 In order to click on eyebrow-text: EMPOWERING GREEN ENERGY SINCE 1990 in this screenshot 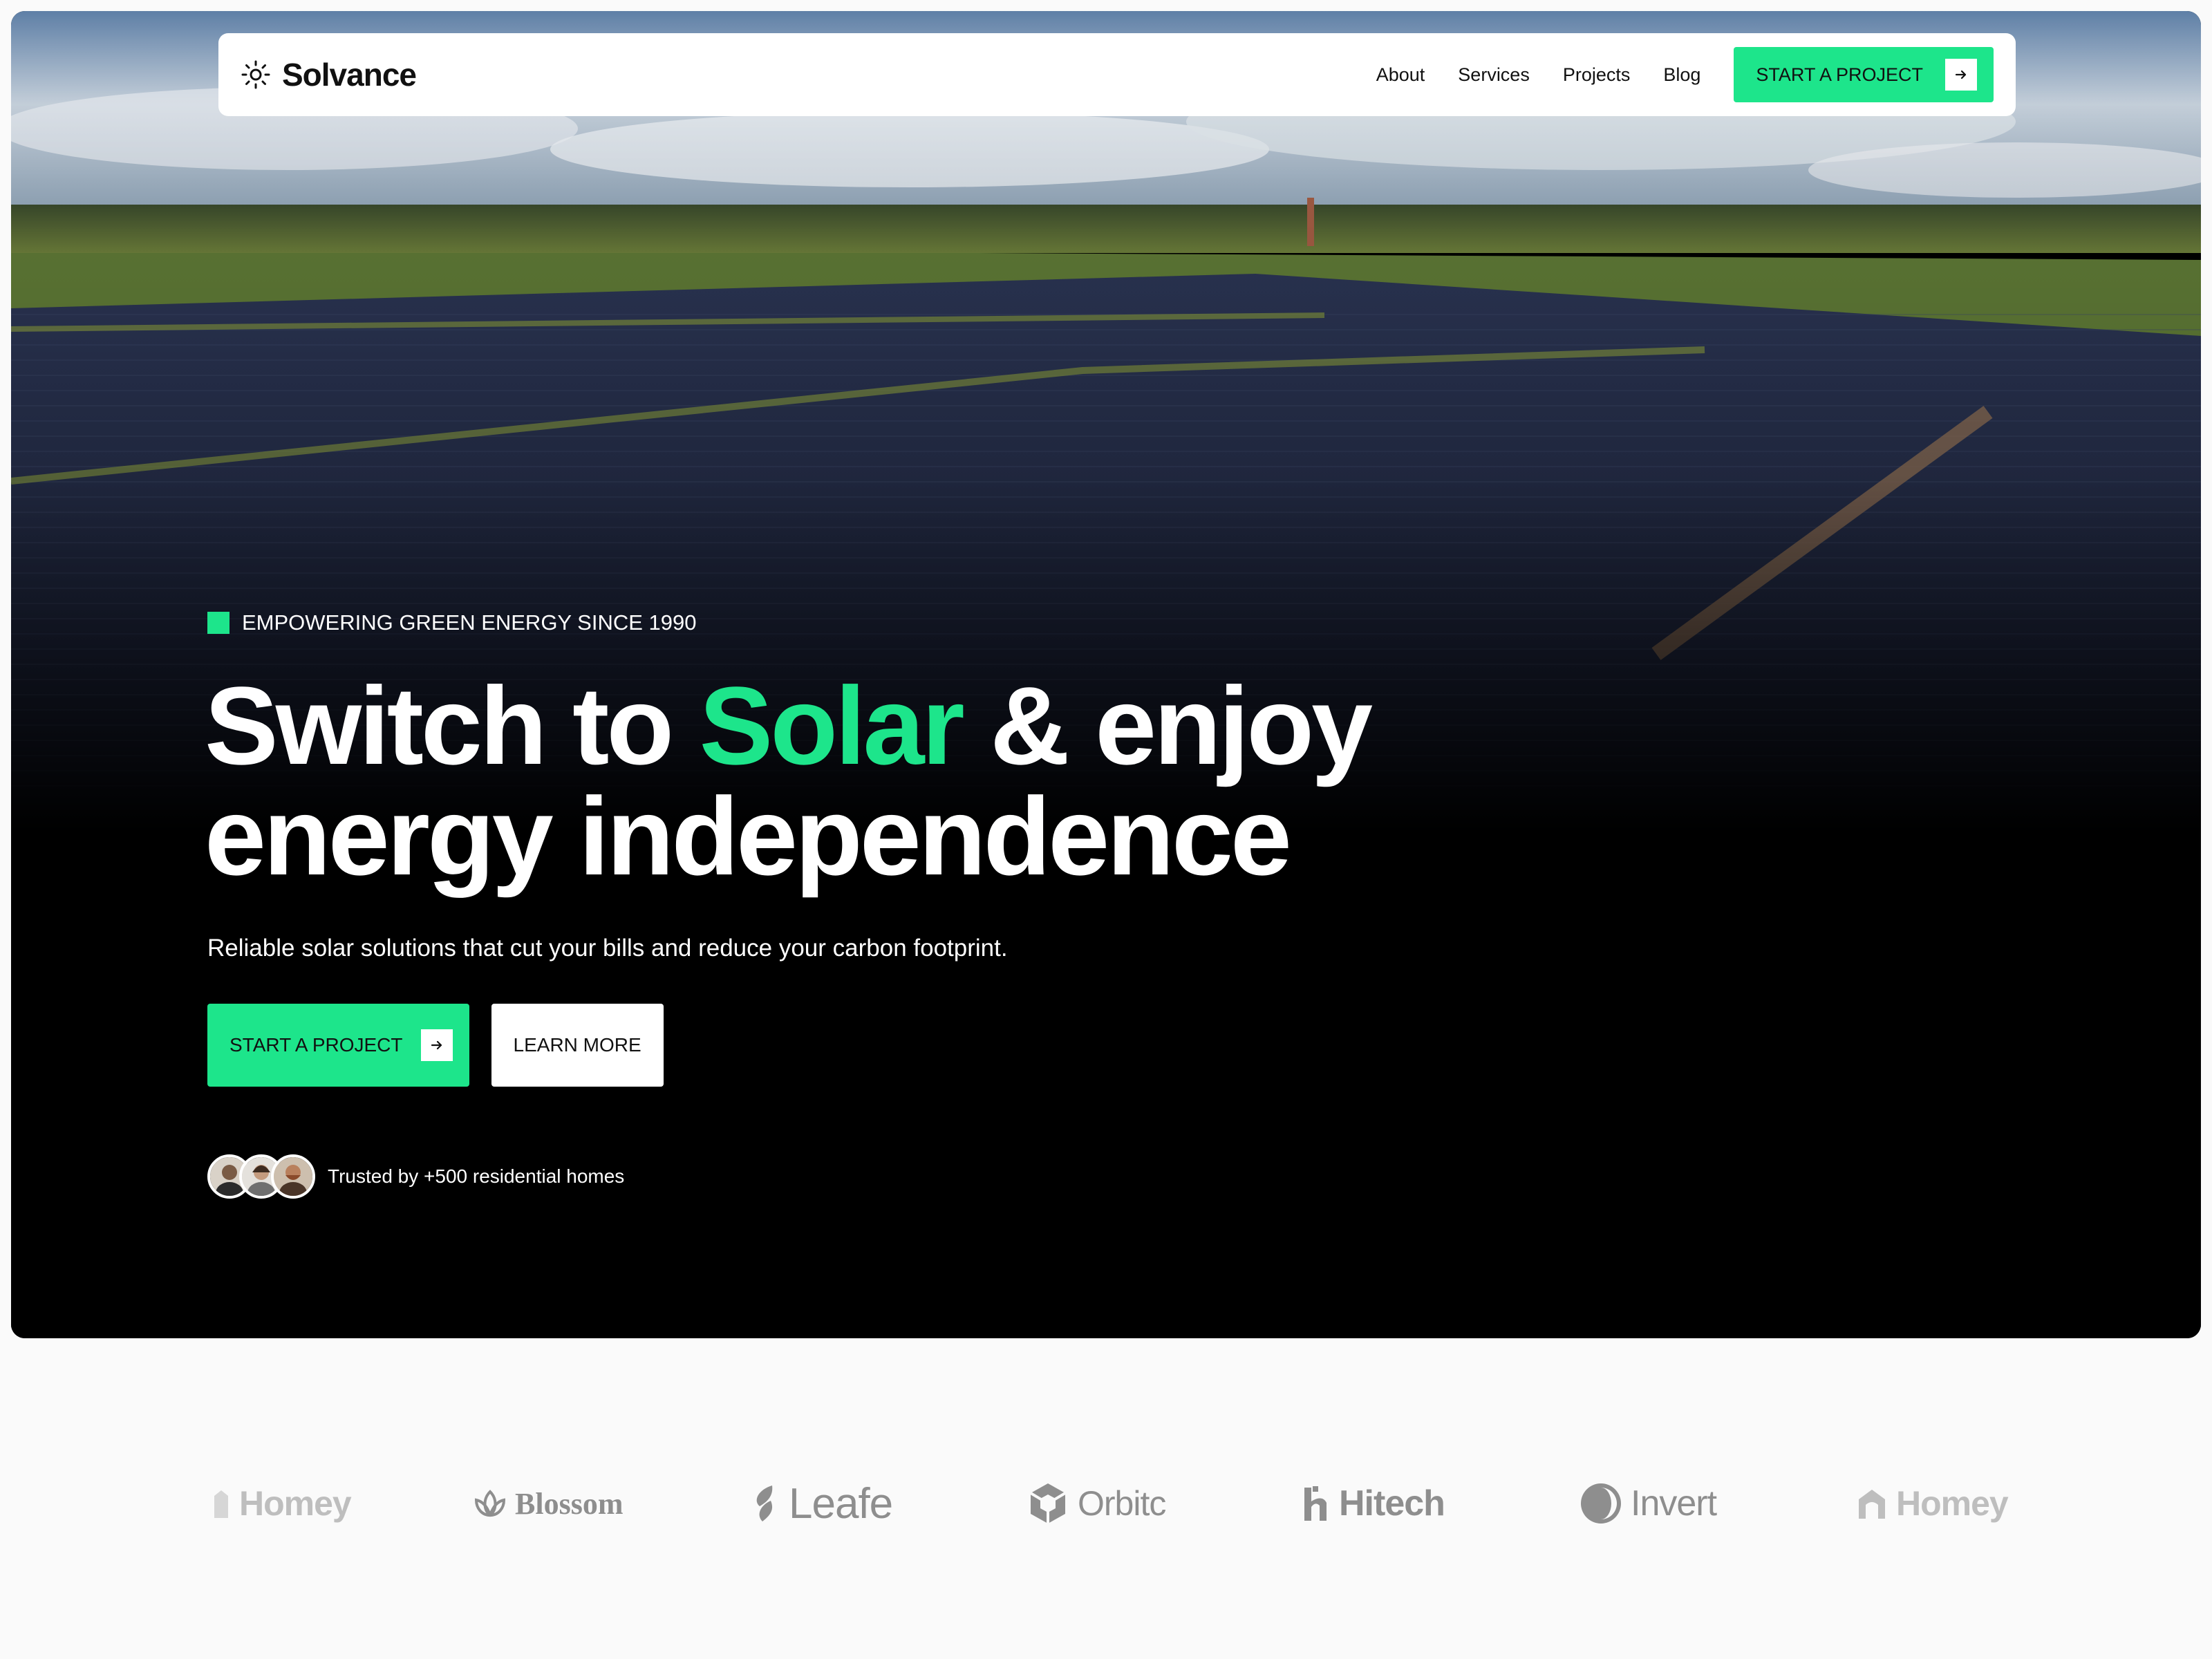, I will do `click(469, 622)`.